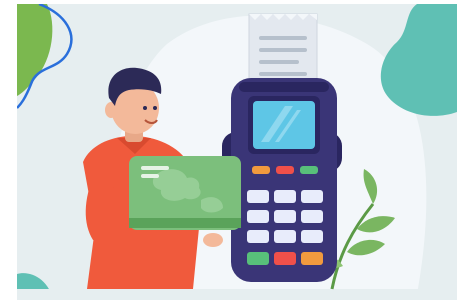  I want to click on key-red-bottom, so click(285, 258).